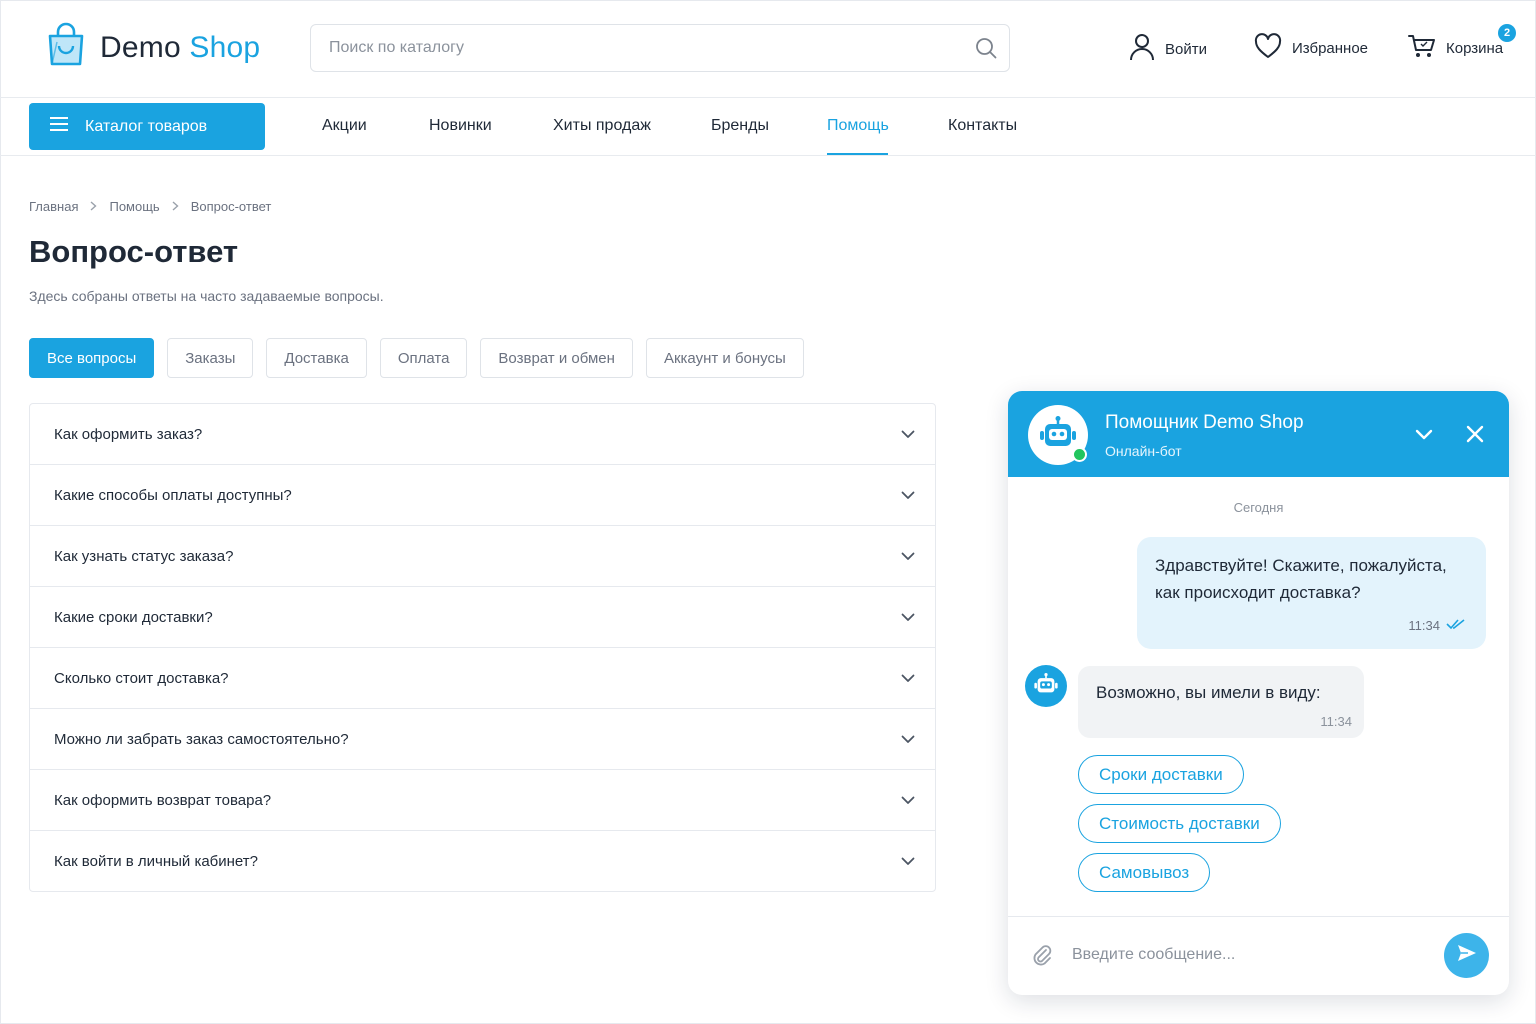 This screenshot has width=1536, height=1024. What do you see at coordinates (1336, 721) in the screenshot?
I see `bot-message-time: 11:34` at bounding box center [1336, 721].